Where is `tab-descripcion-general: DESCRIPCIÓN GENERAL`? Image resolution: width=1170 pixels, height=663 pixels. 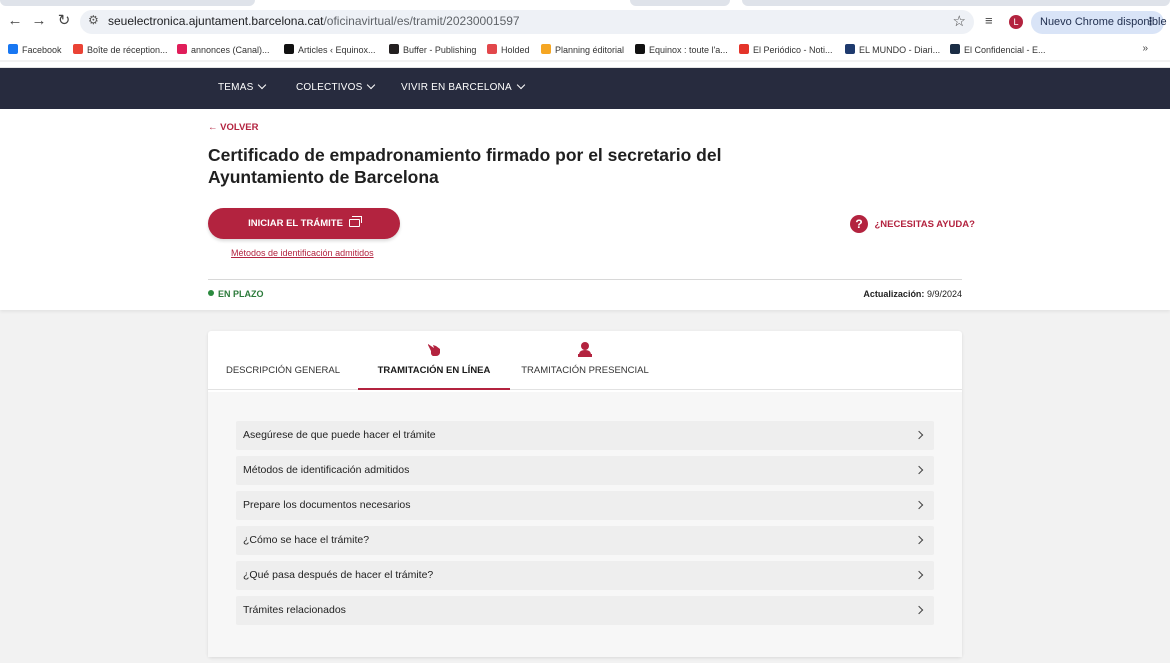
tab-descripcion-general: DESCRIPCIÓN GENERAL is located at coordinates (283, 360).